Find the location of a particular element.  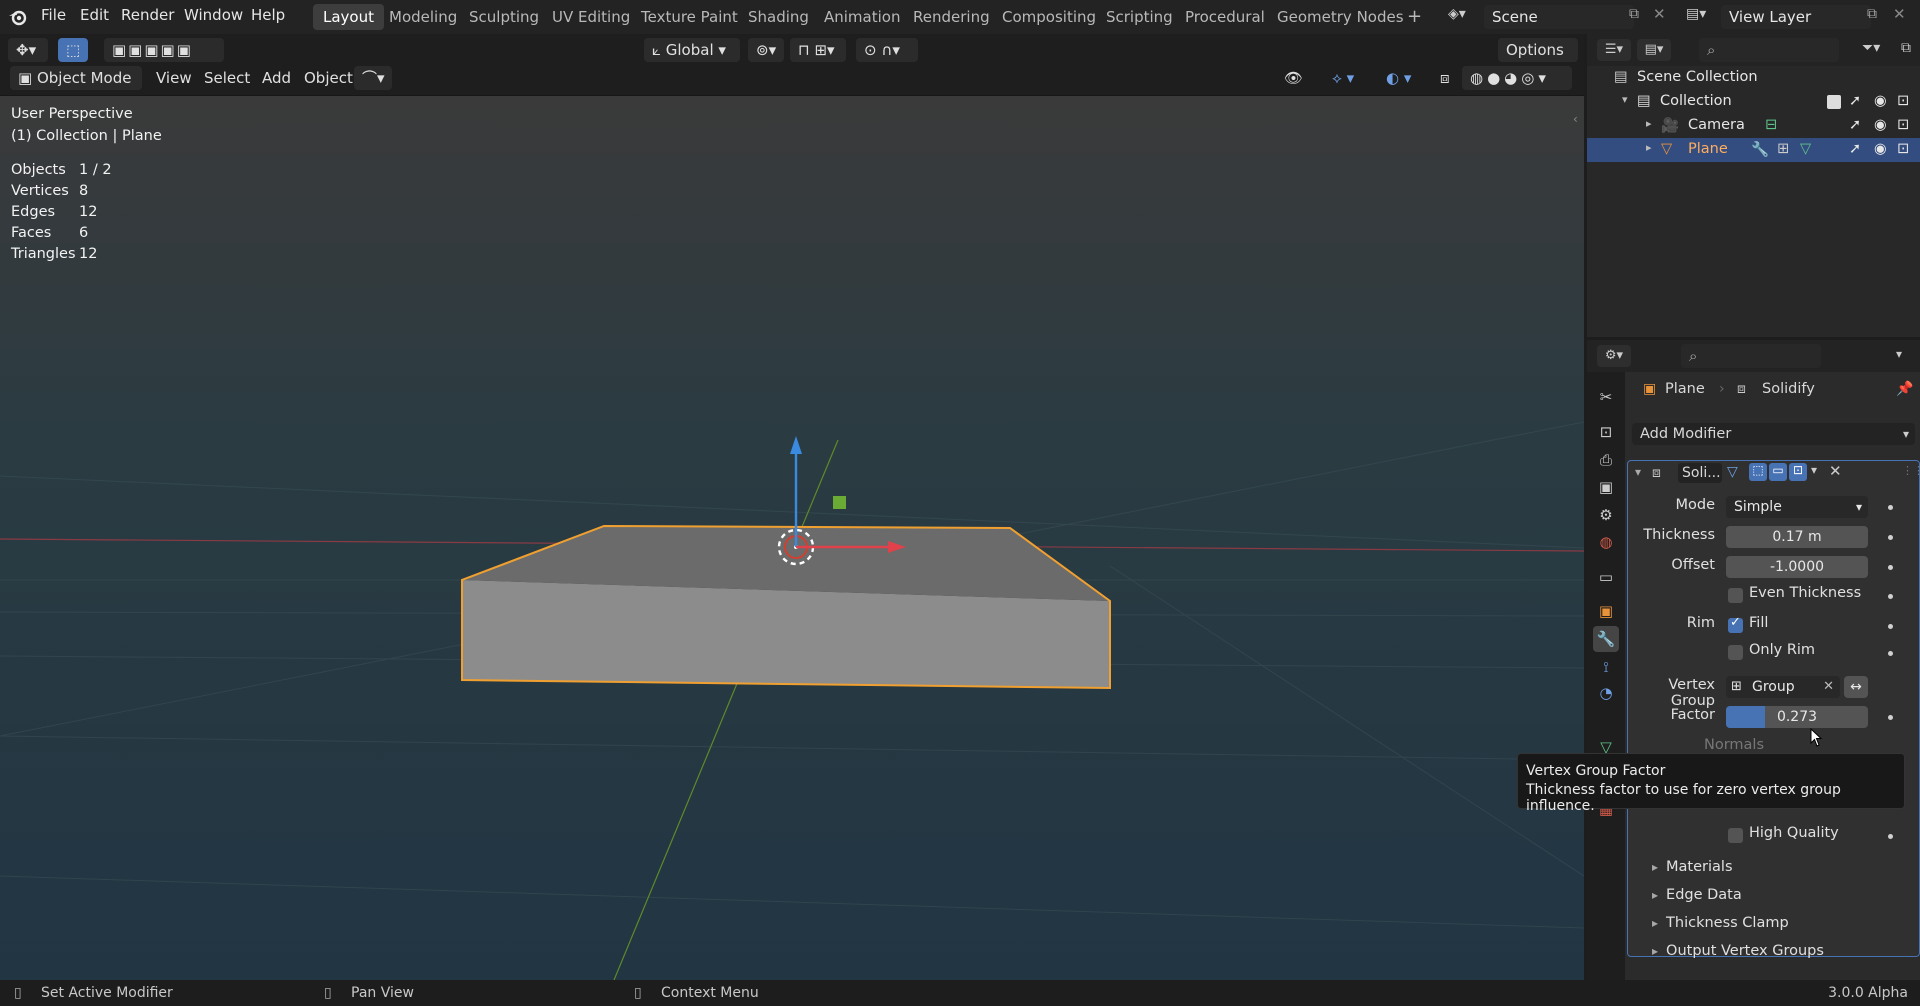

tab-texture-paint: Texture Paint is located at coordinates (689, 17).